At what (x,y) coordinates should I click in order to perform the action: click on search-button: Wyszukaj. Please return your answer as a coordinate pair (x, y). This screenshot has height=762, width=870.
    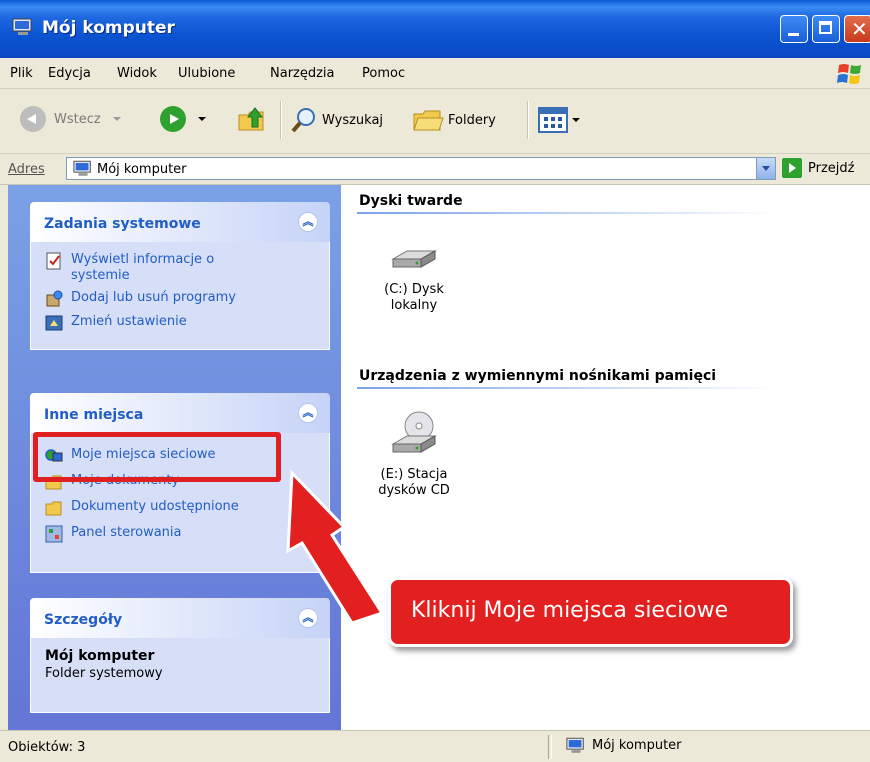
    Looking at the image, I should click on (336, 120).